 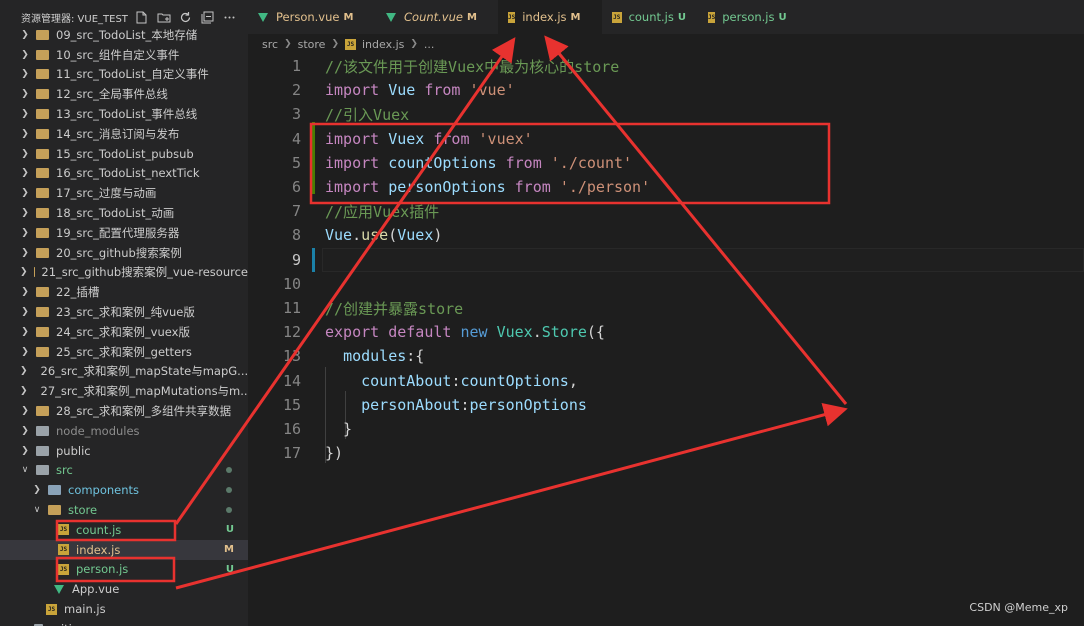 What do you see at coordinates (383, 235) in the screenshot?
I see `code-text: Vue.use(Vuex)` at bounding box center [383, 235].